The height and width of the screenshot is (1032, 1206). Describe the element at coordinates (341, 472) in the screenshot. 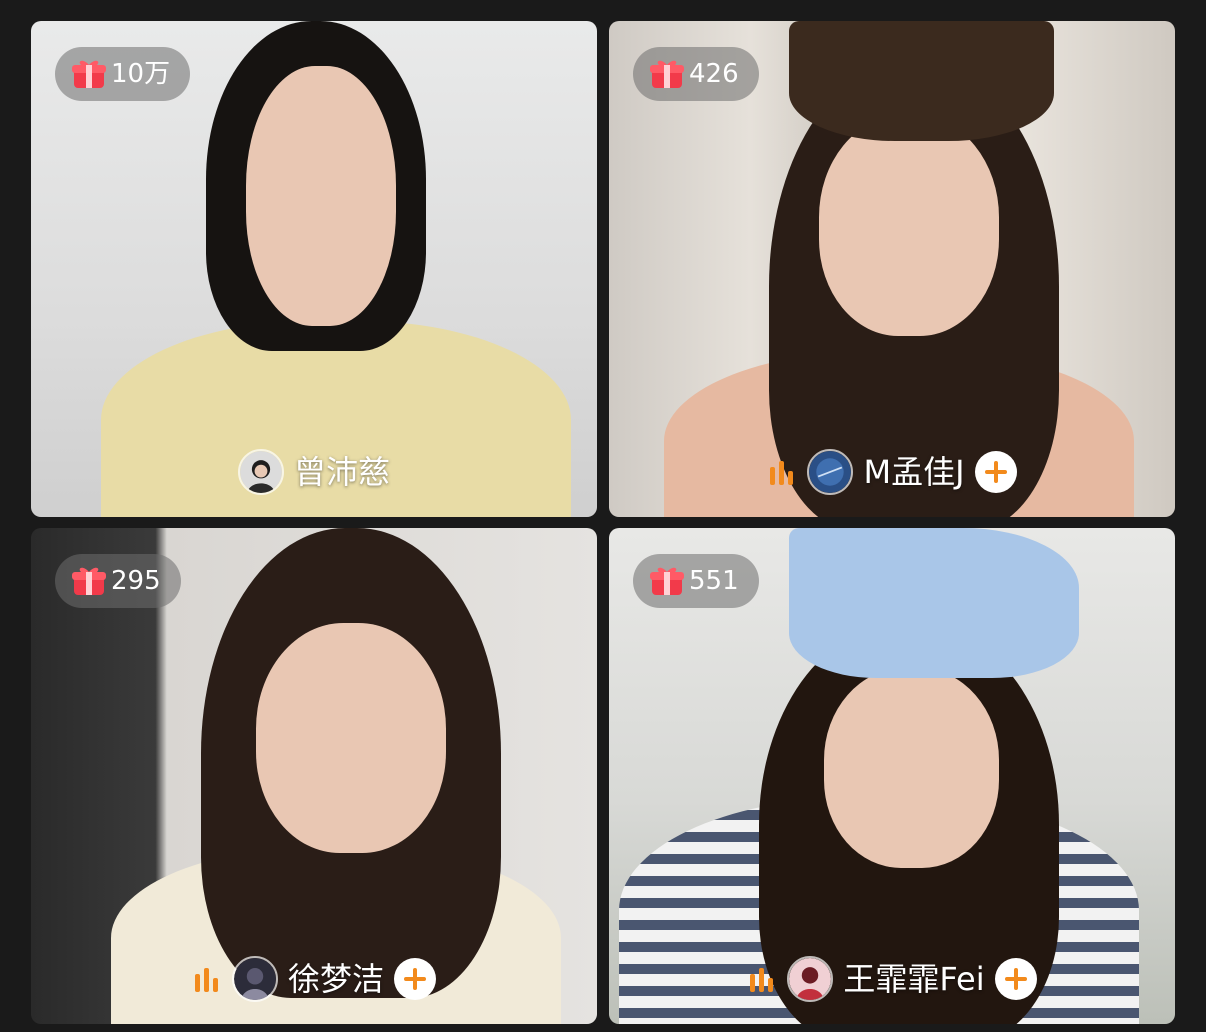

I see `streamer-name: 曾沛慈` at that location.